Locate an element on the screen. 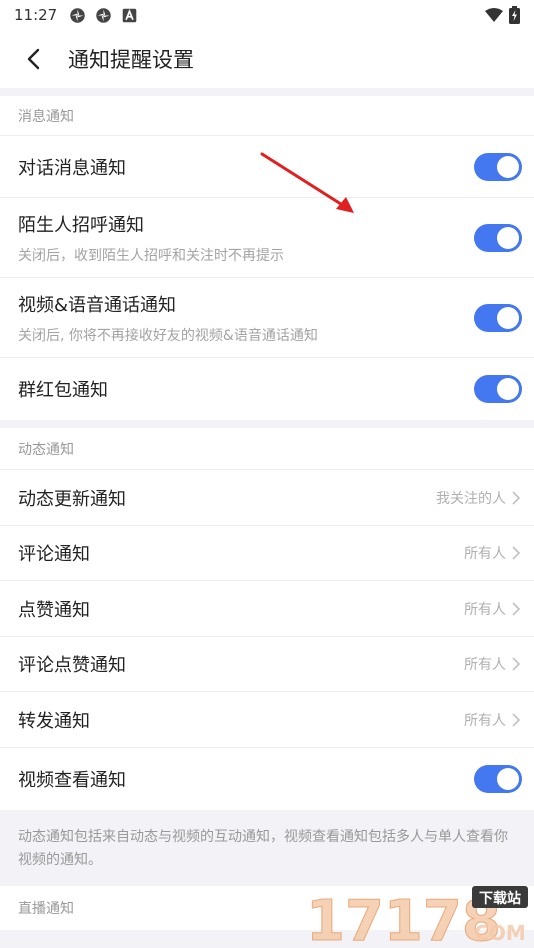  video-view-toggle is located at coordinates (498, 779).